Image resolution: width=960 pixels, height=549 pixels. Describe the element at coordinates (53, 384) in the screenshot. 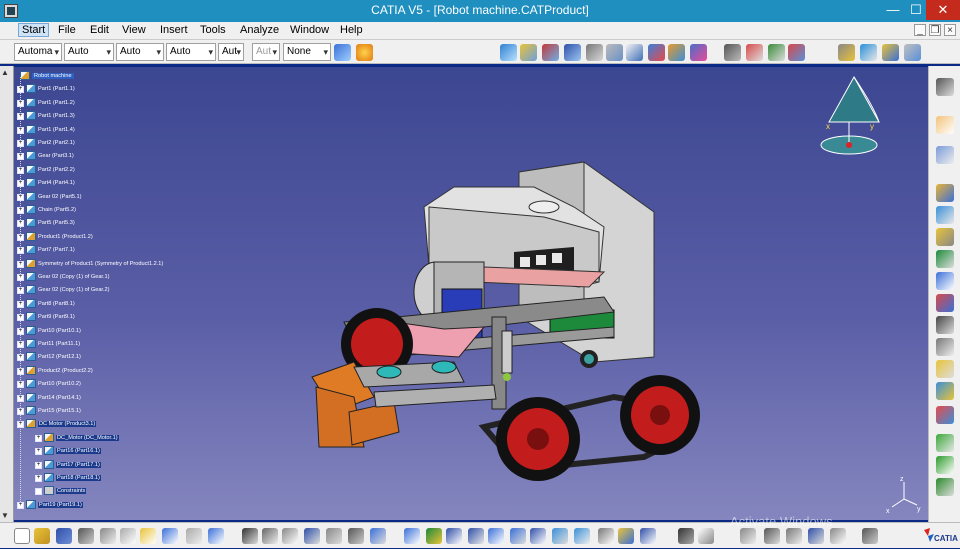

I see `tree-node: Part10 (Part10.2)` at that location.